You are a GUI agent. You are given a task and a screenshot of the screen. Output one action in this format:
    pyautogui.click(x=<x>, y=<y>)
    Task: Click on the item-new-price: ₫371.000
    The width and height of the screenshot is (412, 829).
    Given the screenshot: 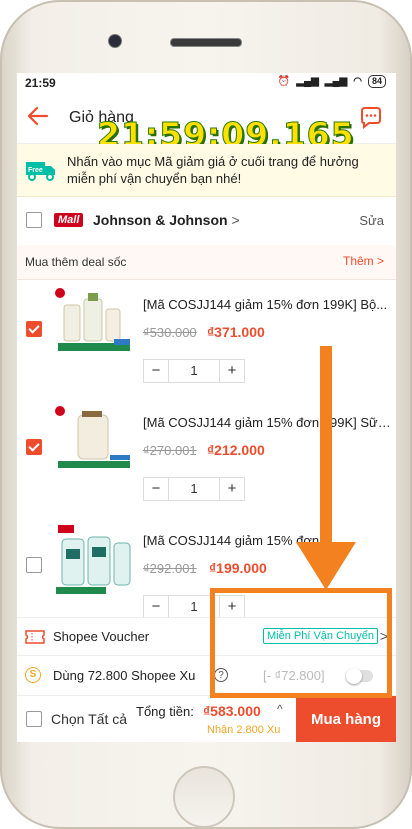 What is the action you would take?
    pyautogui.click(x=236, y=332)
    